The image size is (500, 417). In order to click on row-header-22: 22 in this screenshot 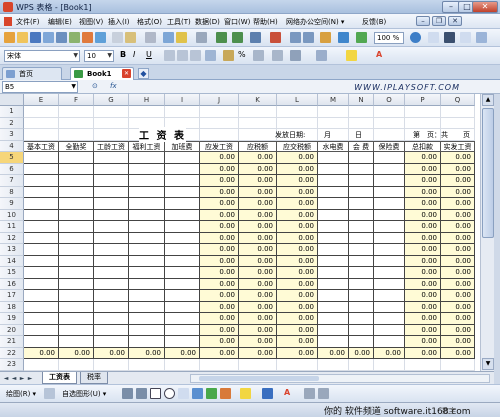, I will do `click(12, 353)`.